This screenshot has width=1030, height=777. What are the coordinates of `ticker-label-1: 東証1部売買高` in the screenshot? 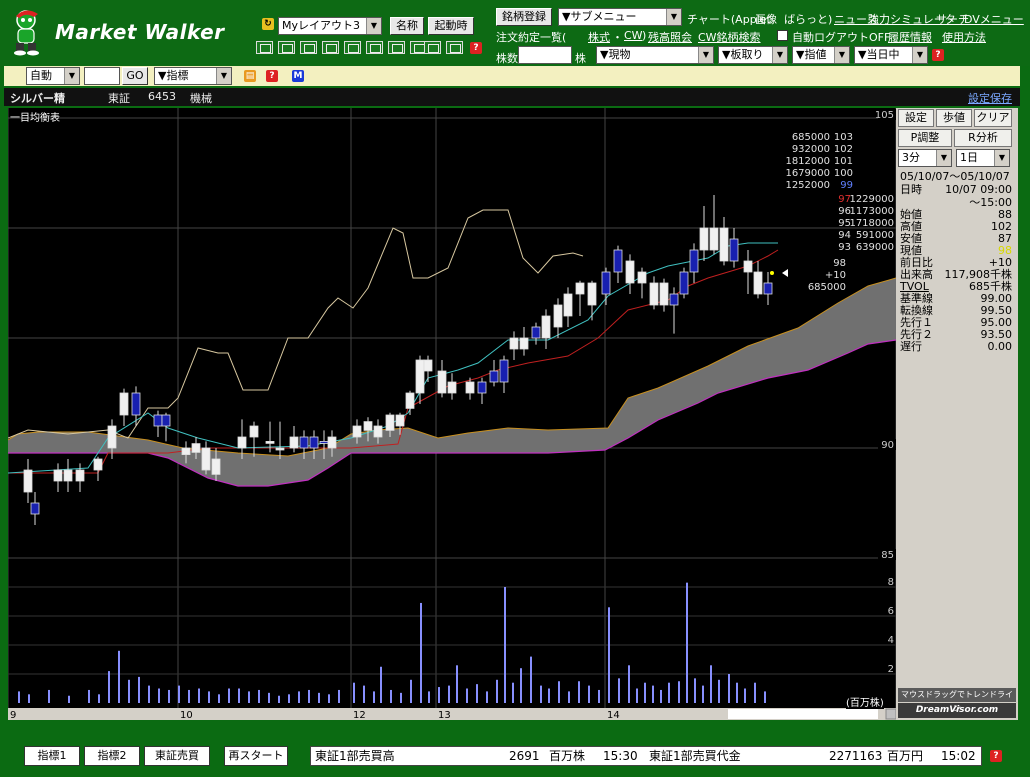 It's located at (355, 756).